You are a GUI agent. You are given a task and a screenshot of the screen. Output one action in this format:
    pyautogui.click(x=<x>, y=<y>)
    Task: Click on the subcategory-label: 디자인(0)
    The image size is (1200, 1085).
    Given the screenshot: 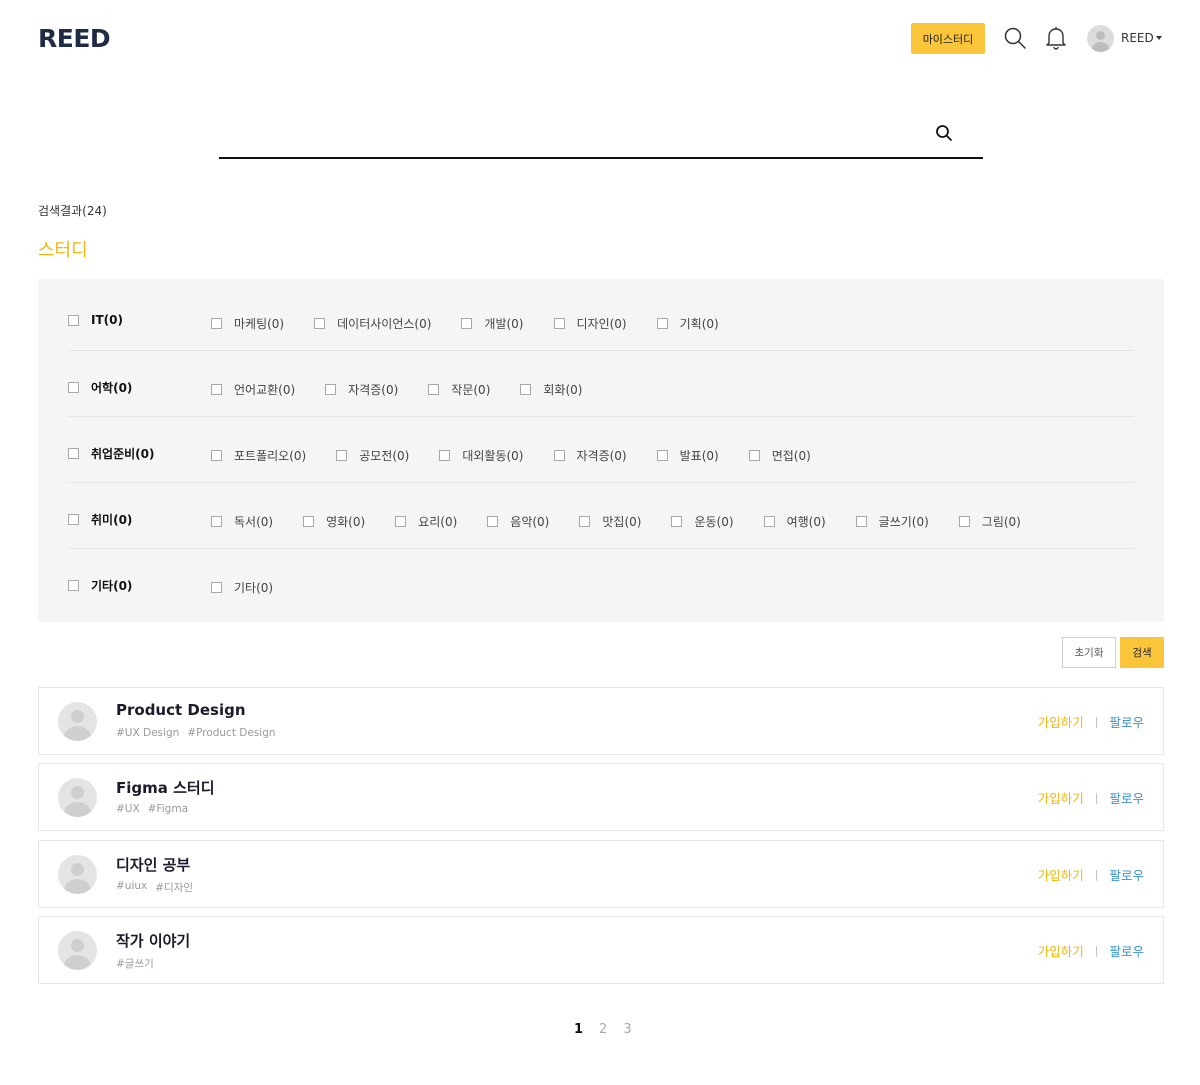 What is the action you would take?
    pyautogui.click(x=601, y=324)
    